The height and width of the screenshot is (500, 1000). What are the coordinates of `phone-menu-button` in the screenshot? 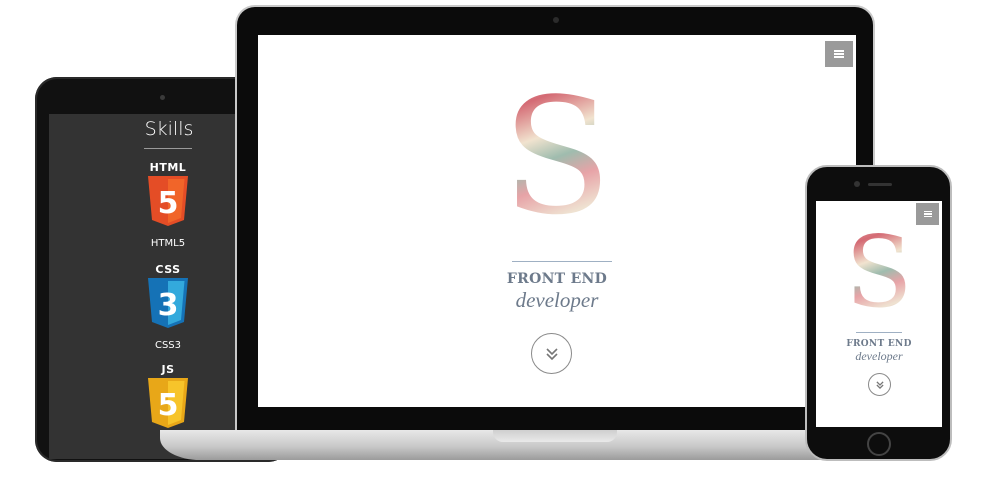 It's located at (927, 214).